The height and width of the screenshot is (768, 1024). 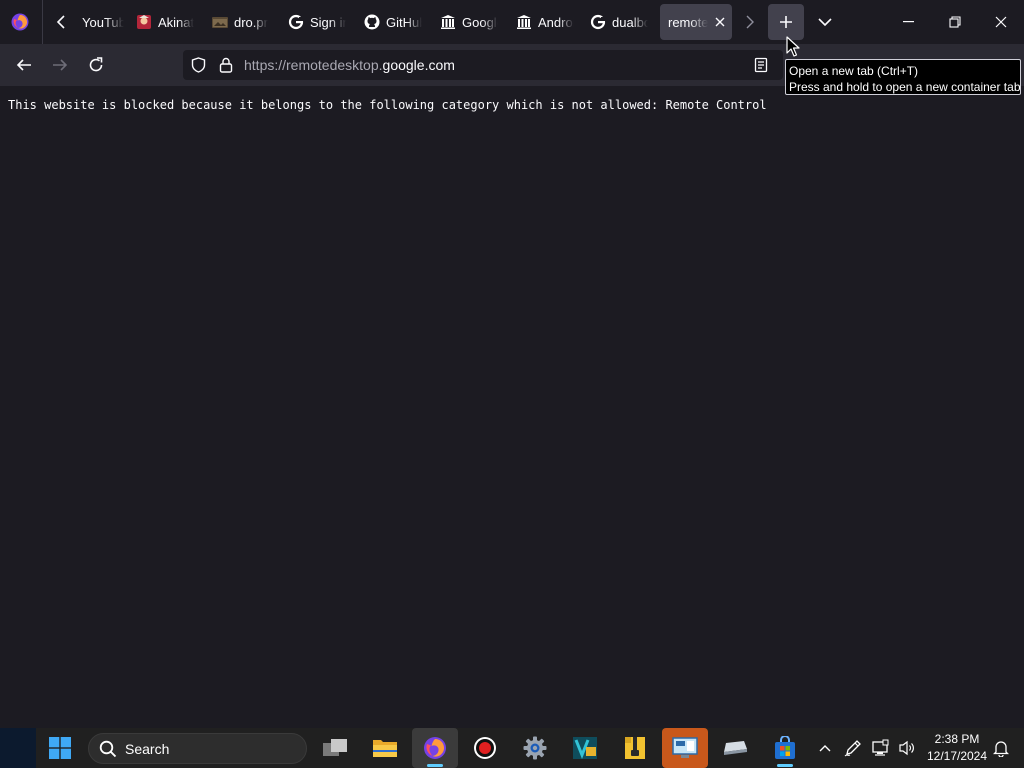 I want to click on plus-icon, so click(x=786, y=22).